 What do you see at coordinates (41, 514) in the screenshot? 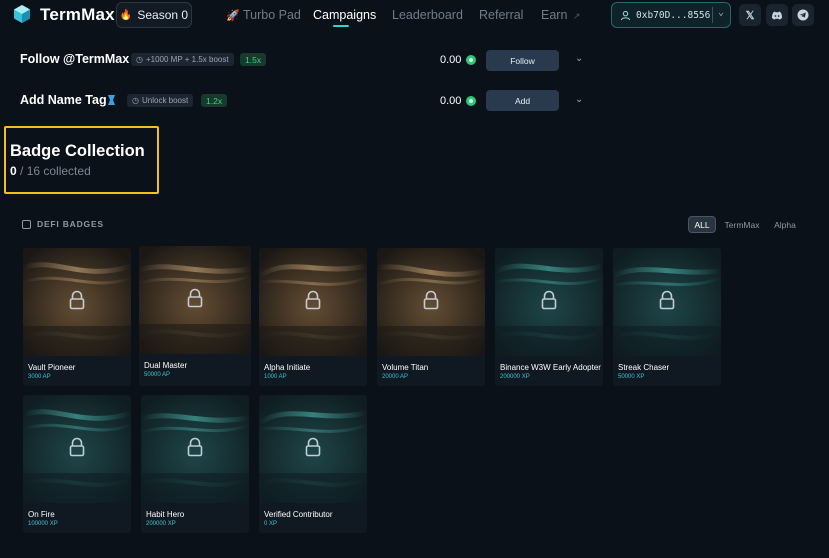
I see `badge-name: On Fire` at bounding box center [41, 514].